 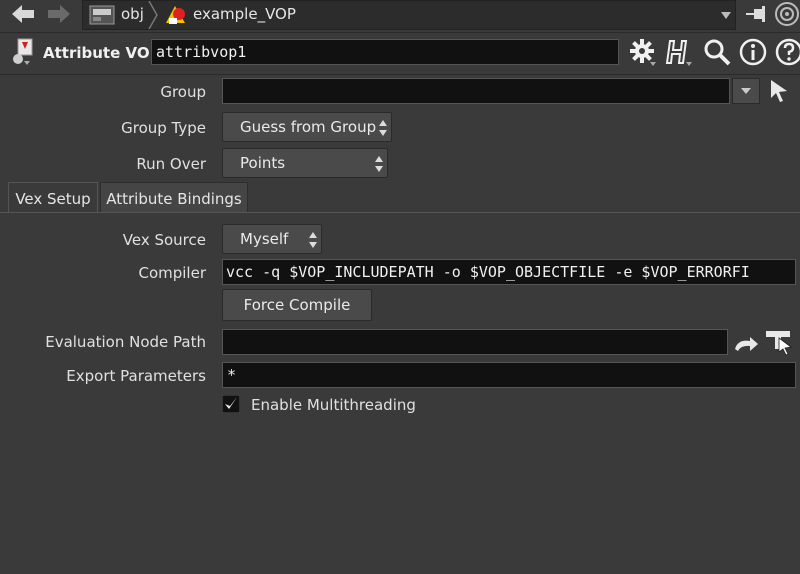 What do you see at coordinates (125, 342) in the screenshot?
I see `eval-node-path-label: Evaluation Node Path` at bounding box center [125, 342].